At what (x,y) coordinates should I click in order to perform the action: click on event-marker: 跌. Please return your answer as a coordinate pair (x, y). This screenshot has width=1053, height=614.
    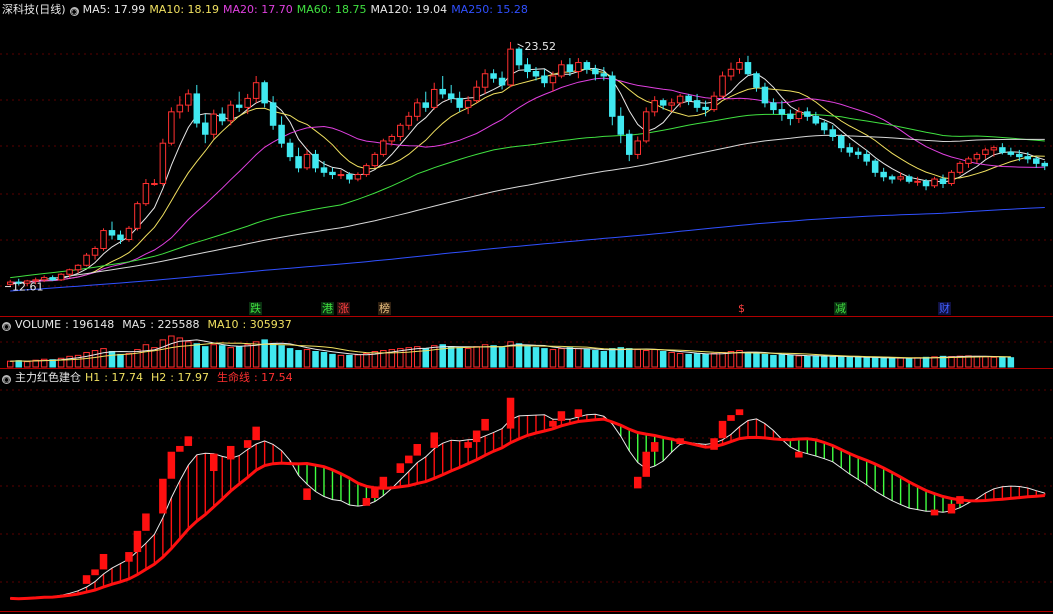
    Looking at the image, I should click on (255, 308).